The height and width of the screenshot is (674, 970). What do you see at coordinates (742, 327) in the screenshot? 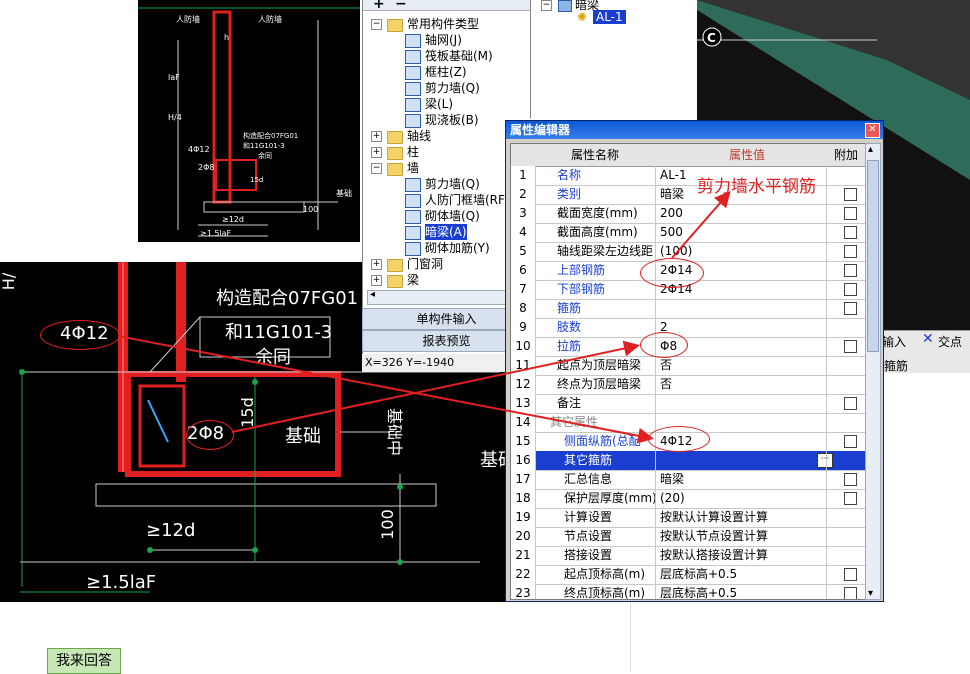
I see `property-value: 2` at bounding box center [742, 327].